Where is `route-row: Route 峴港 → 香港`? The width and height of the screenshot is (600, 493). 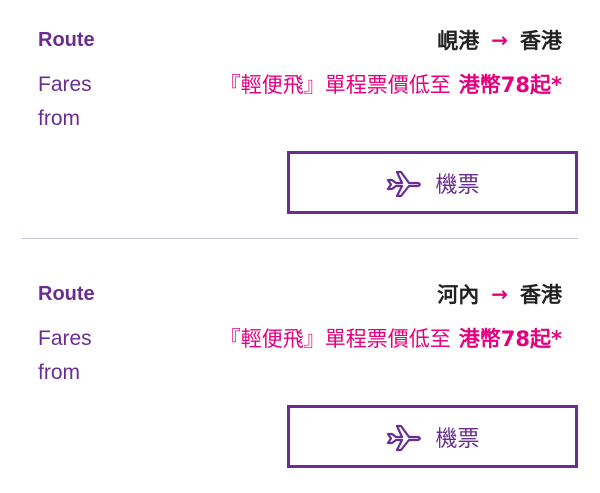
route-row: Route 峴港 → 香港 is located at coordinates (300, 40).